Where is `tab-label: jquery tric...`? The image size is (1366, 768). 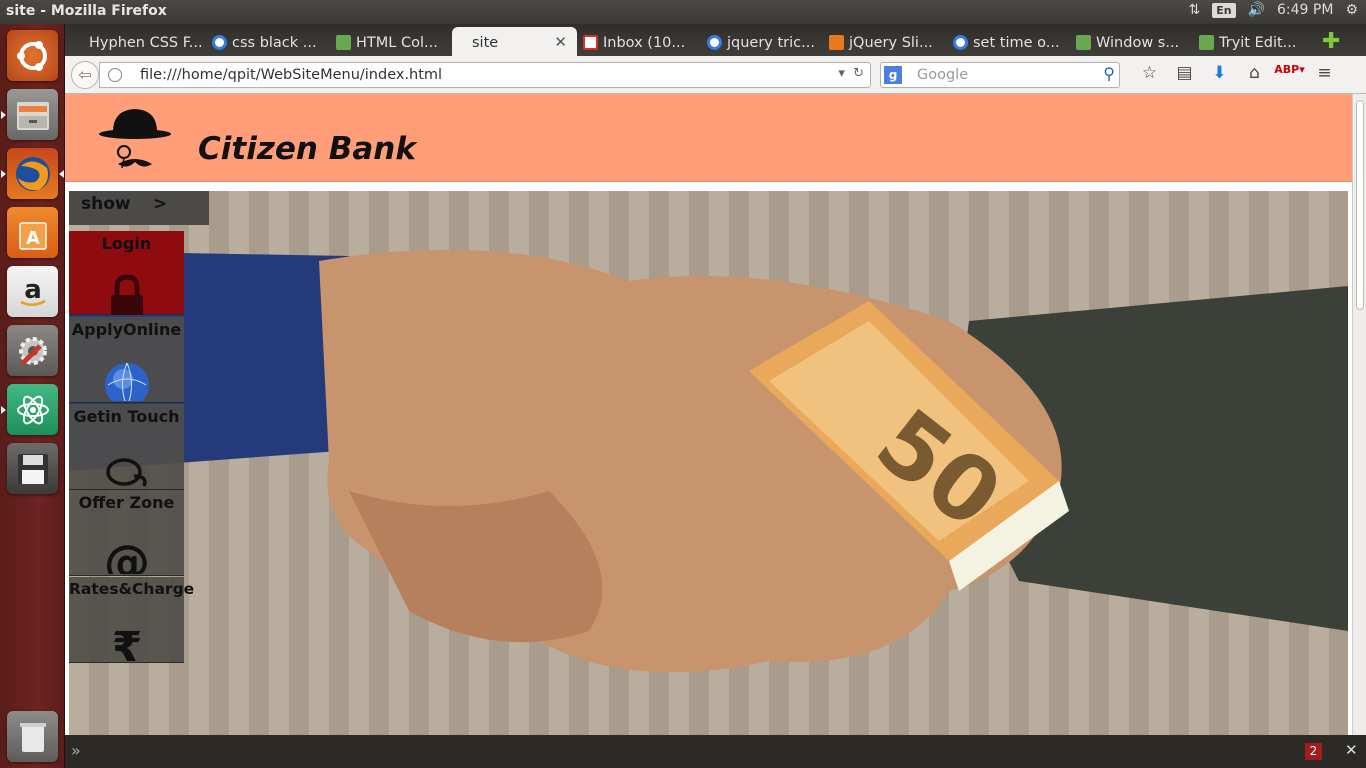 tab-label: jquery tric... is located at coordinates (771, 43).